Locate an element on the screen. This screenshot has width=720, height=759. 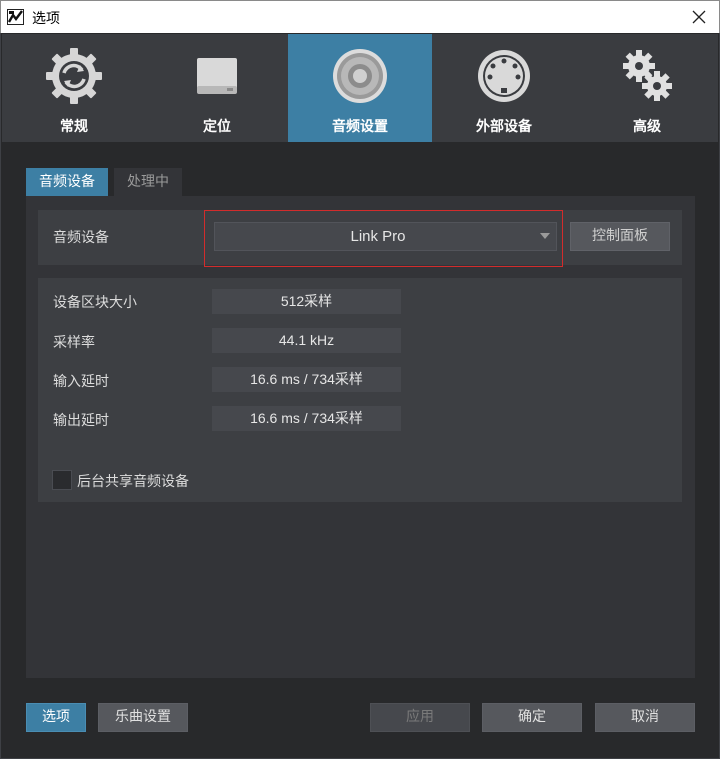
device-label: 音频设备 is located at coordinates (81, 238).